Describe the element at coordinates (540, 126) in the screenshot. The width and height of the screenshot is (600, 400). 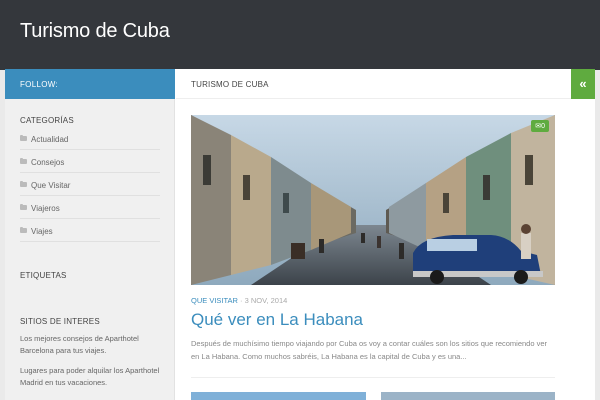
I see `comment-count-badge: ✉0` at that location.